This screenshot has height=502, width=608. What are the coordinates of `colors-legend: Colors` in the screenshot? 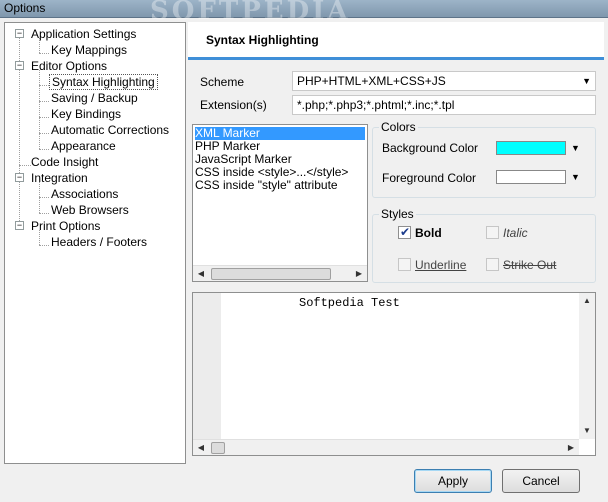 It's located at (398, 127).